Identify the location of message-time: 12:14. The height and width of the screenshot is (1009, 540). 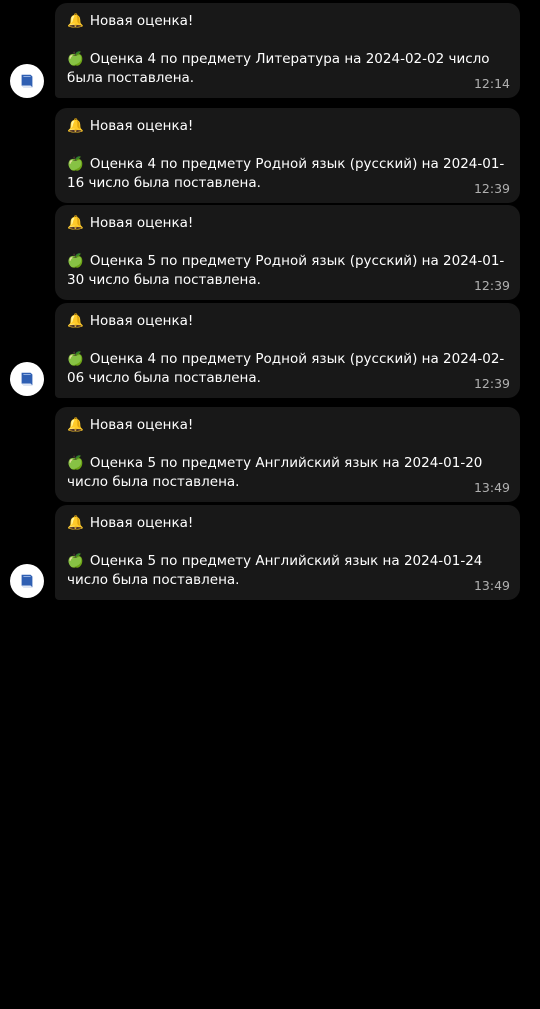
(491, 83).